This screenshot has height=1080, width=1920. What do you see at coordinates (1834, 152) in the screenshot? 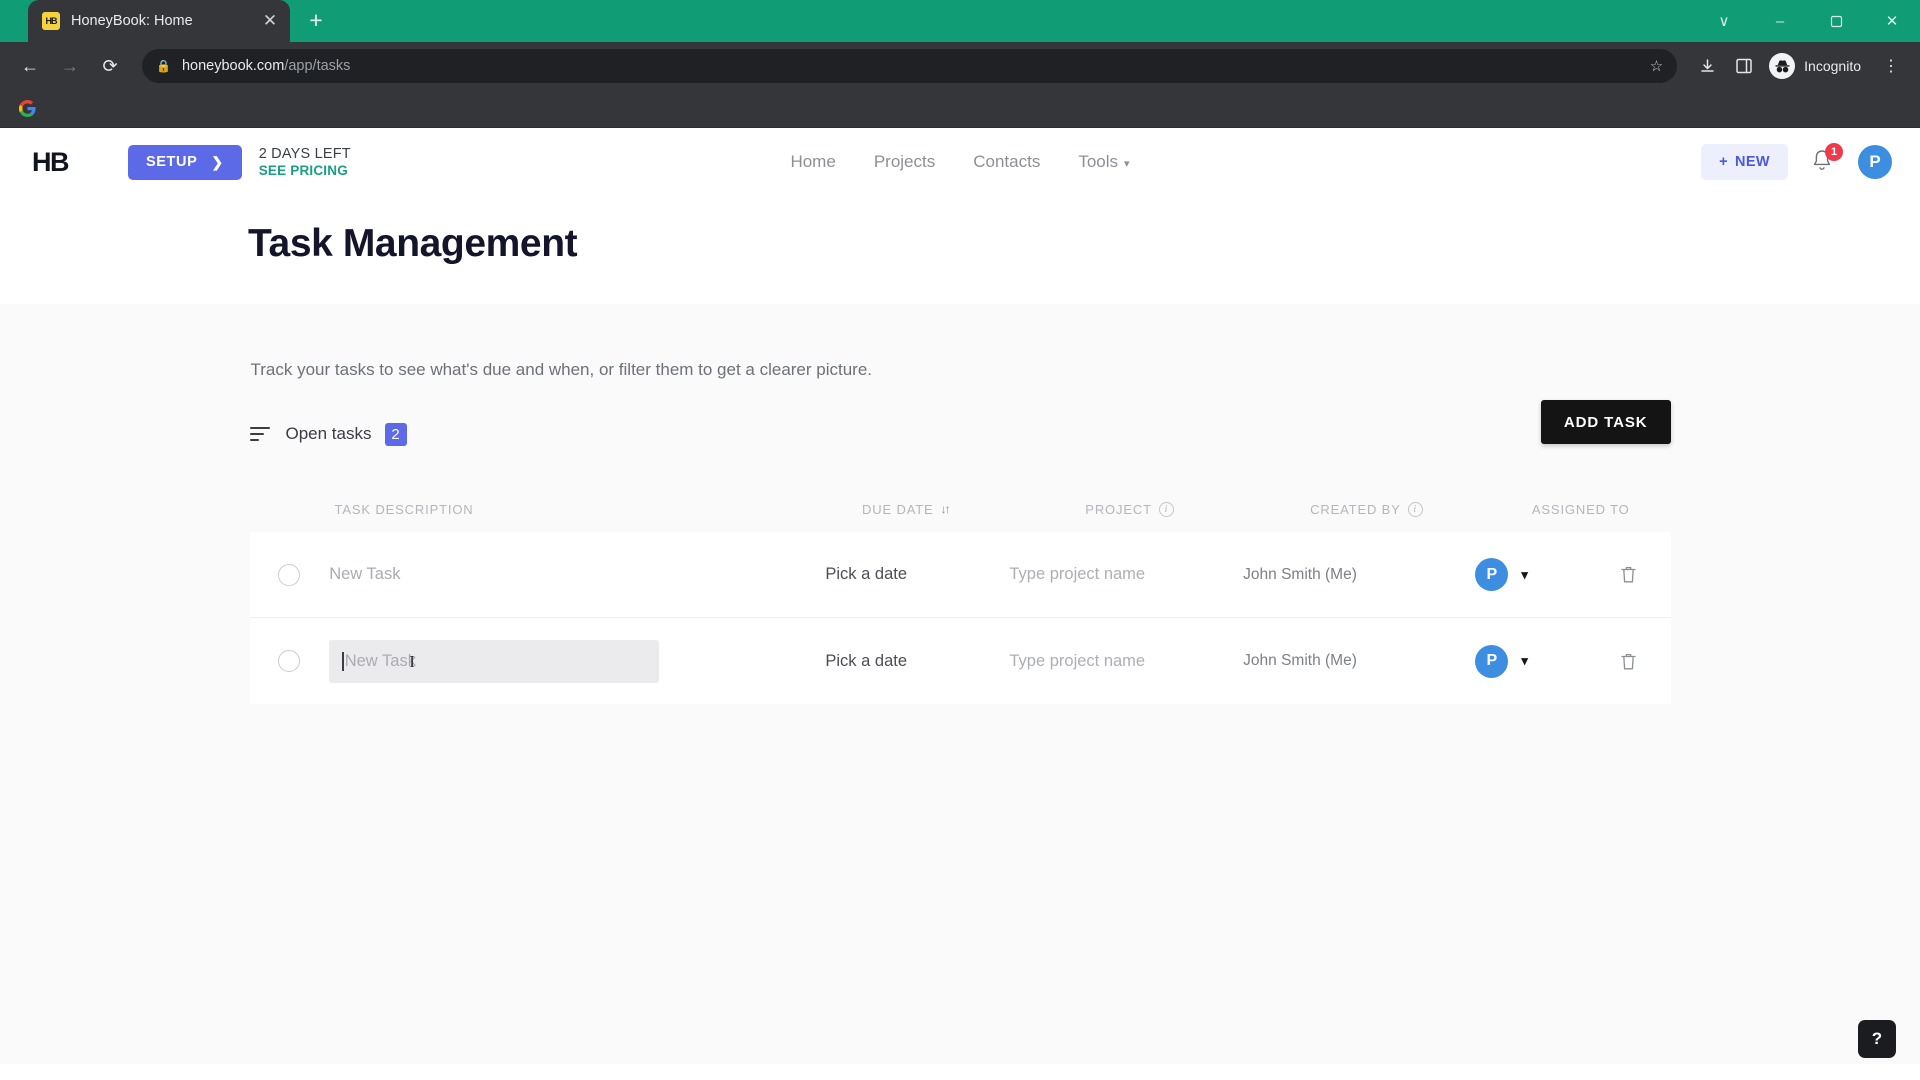
I see `notification-count-badge: 1` at bounding box center [1834, 152].